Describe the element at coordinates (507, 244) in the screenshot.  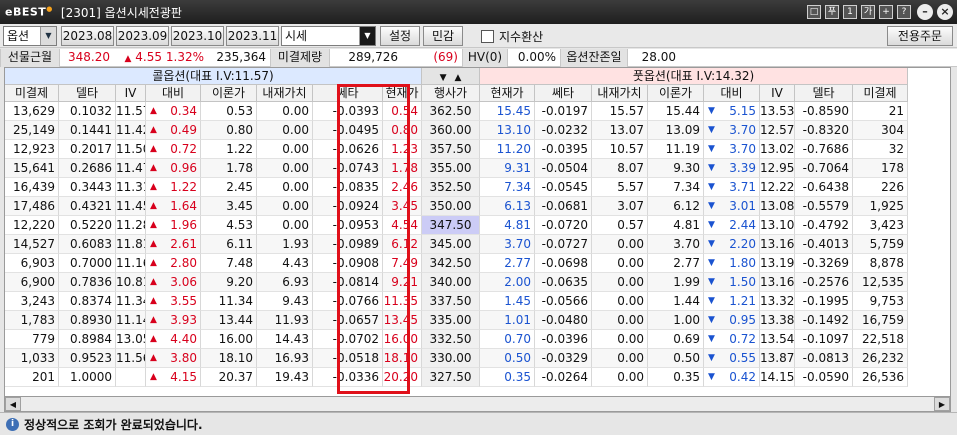
I see `put-cell-price: 3.70` at that location.